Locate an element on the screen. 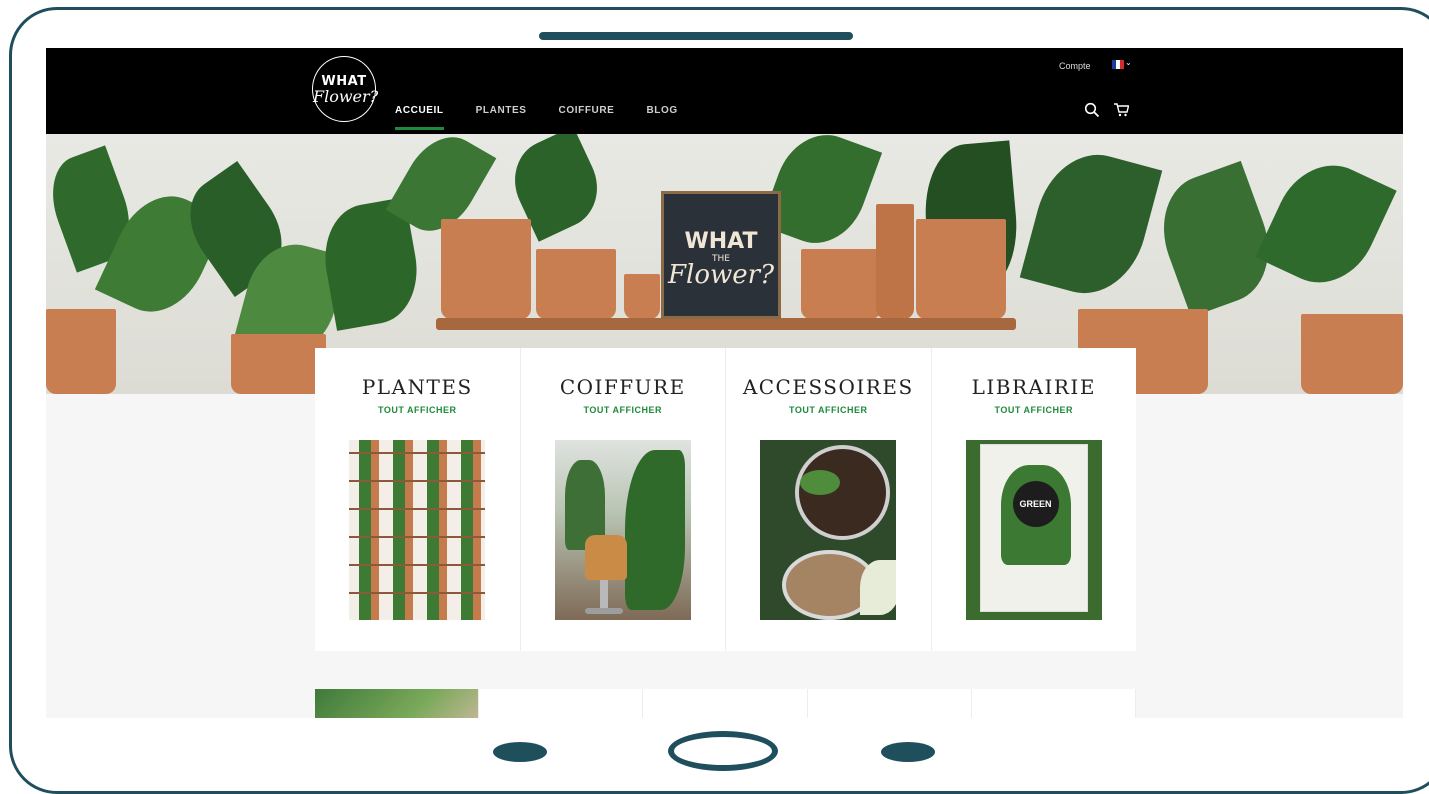  menu-item-coiffure: COIFFURE is located at coordinates (587, 117).